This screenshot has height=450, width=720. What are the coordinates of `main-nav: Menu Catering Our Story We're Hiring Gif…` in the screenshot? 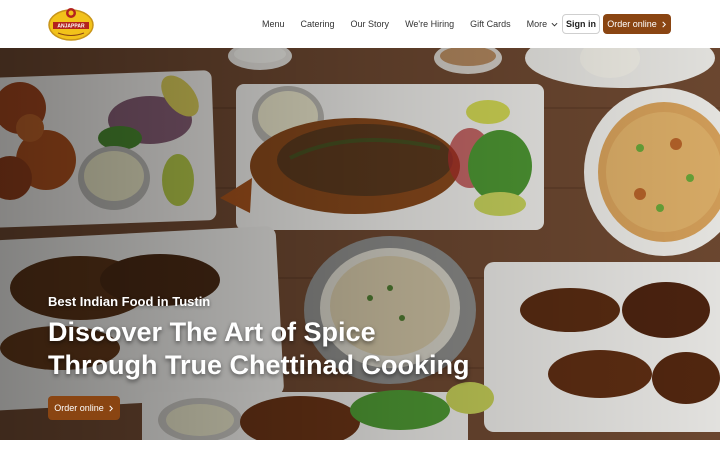 It's located at (418, 24).